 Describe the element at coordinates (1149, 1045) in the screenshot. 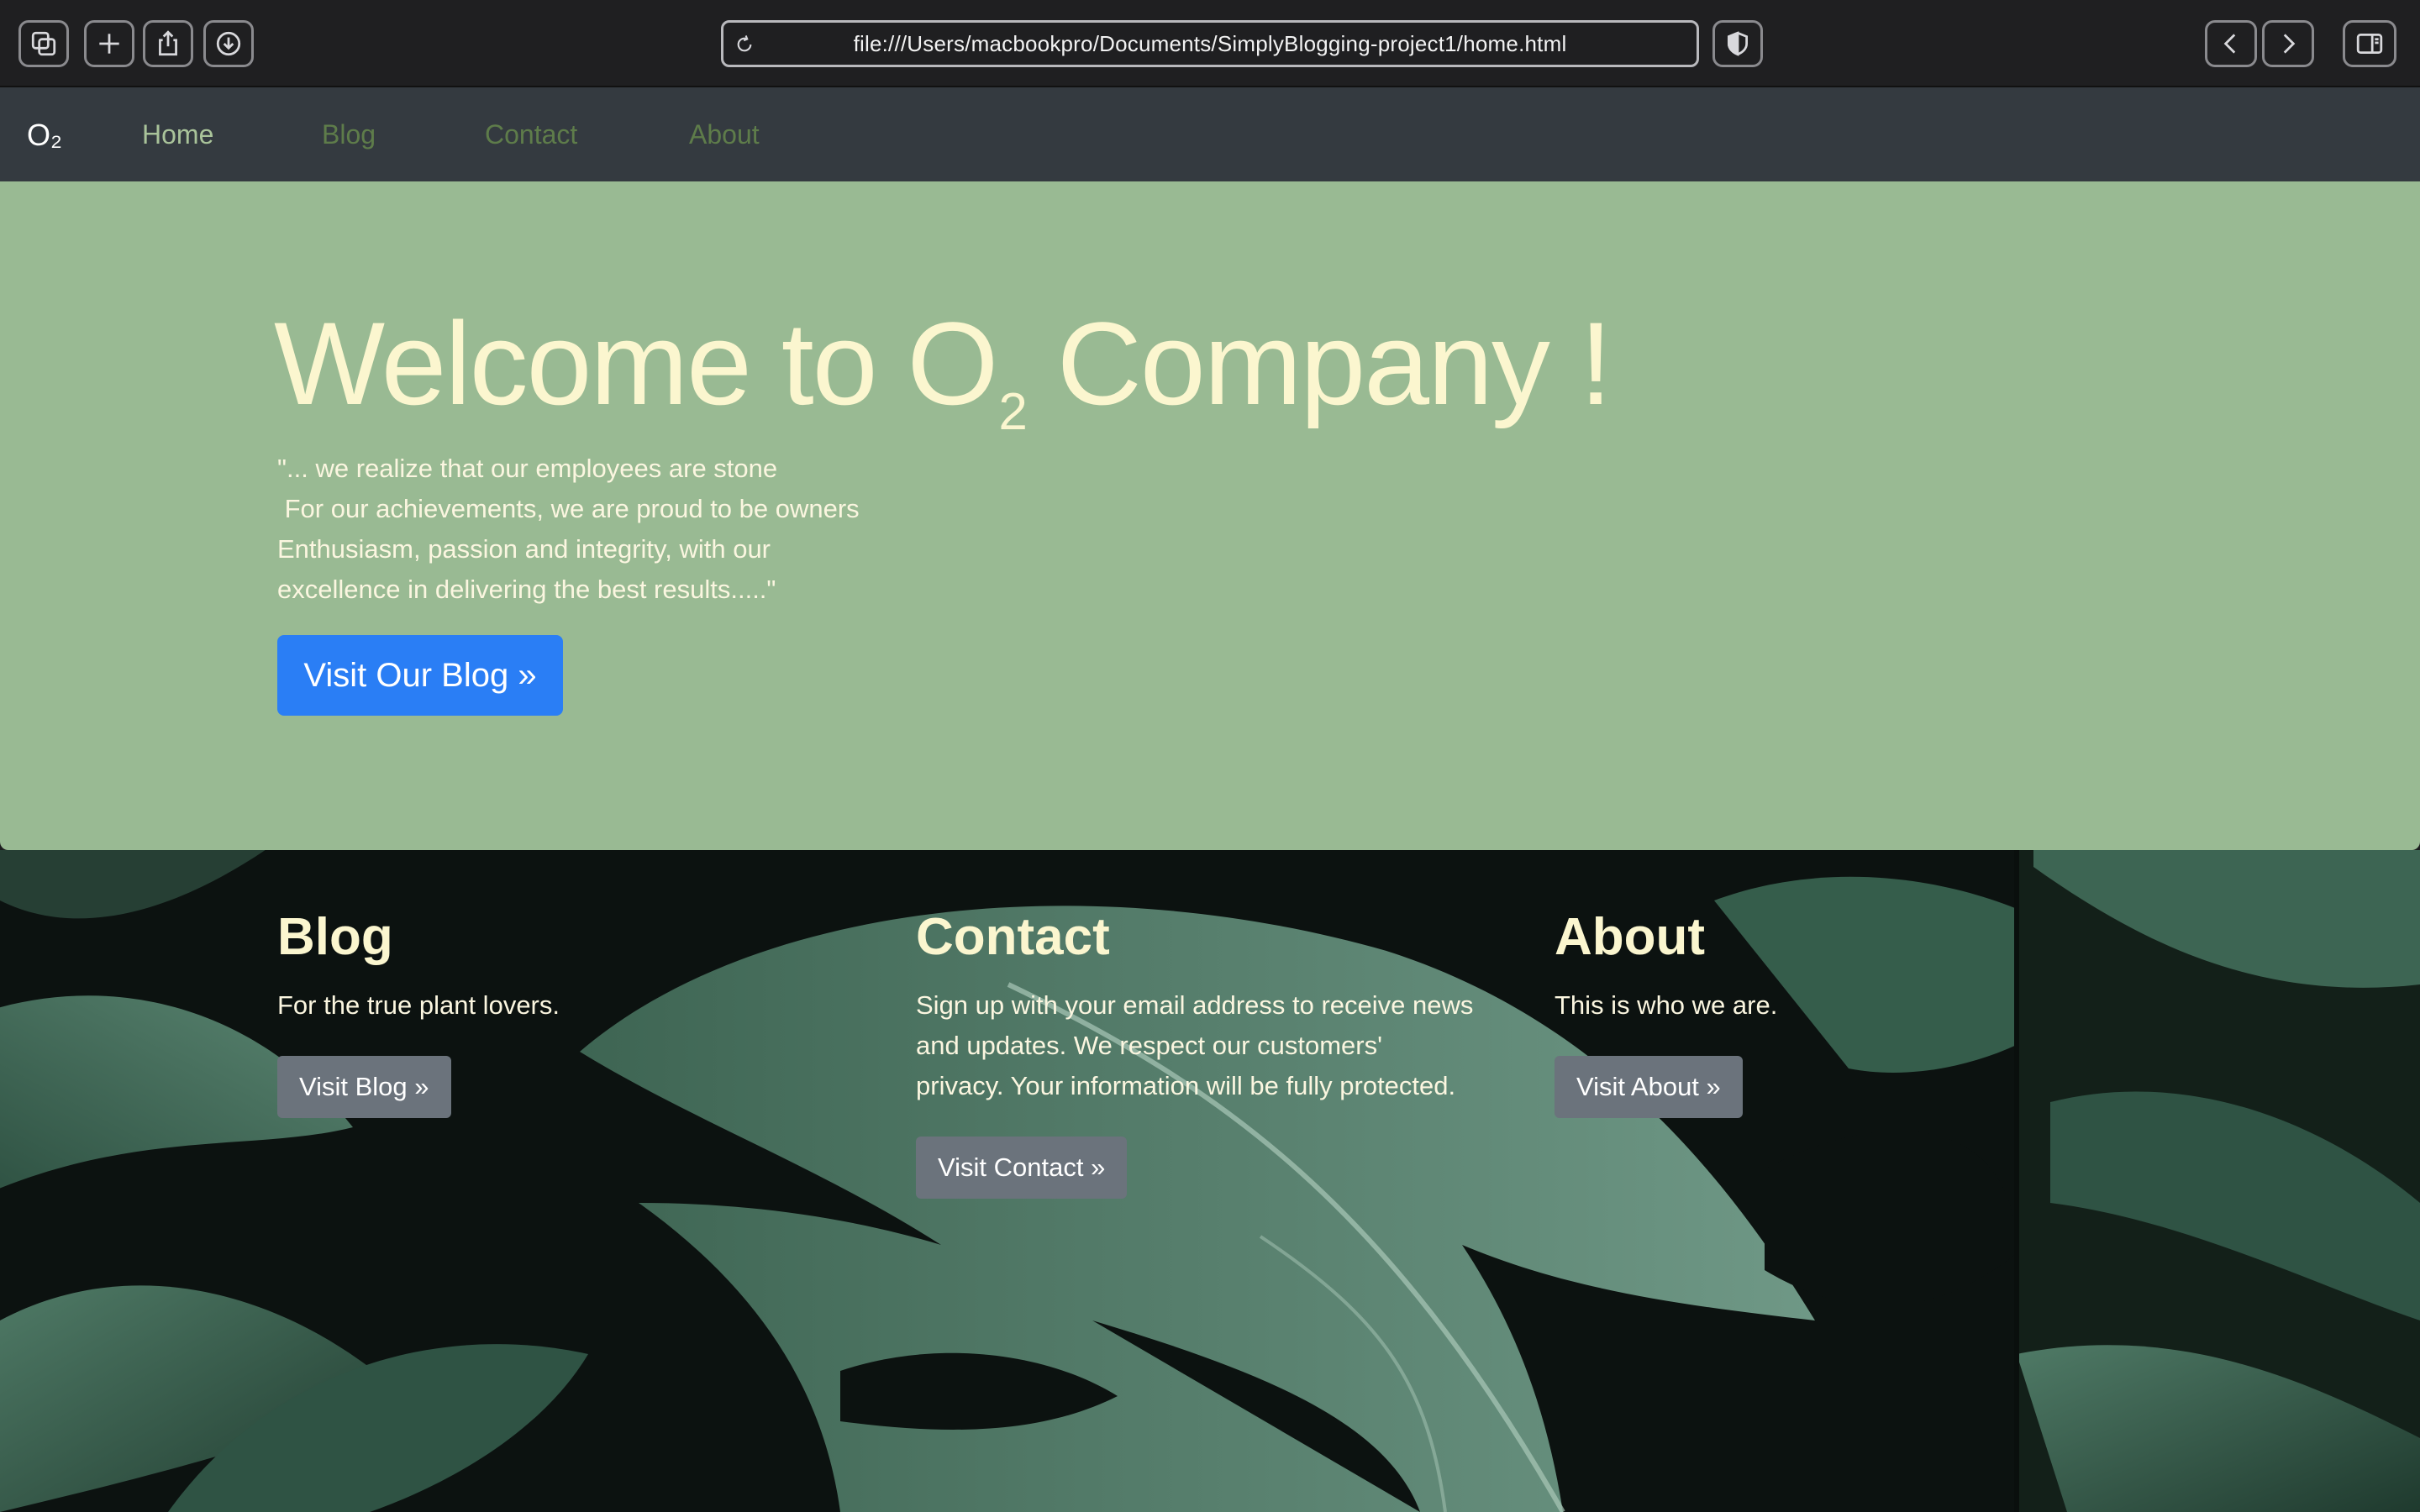

I see `contact-card-text-line: and updates. We respect our customers'` at that location.